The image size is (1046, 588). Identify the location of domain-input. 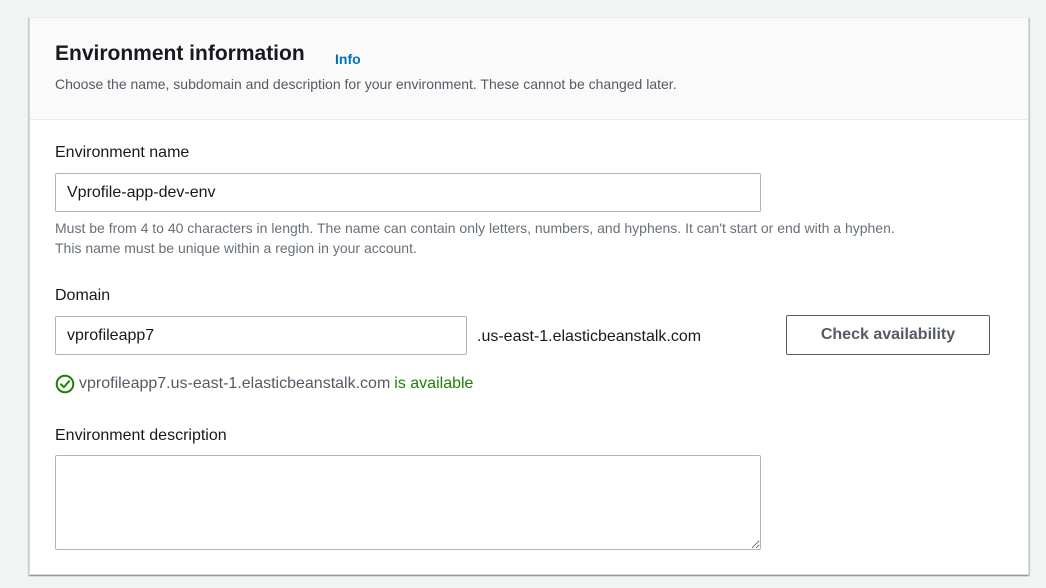
(261, 335).